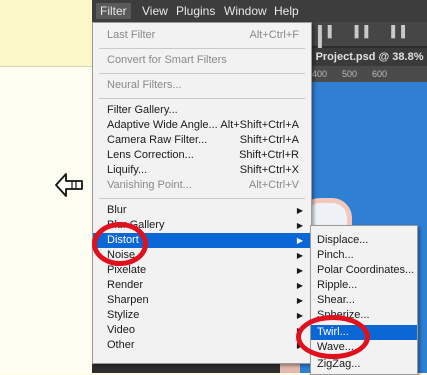 Image resolution: width=427 pixels, height=375 pixels. I want to click on lens-correction-item: Lens Correction... Shift+Ctrl+R, so click(202, 155).